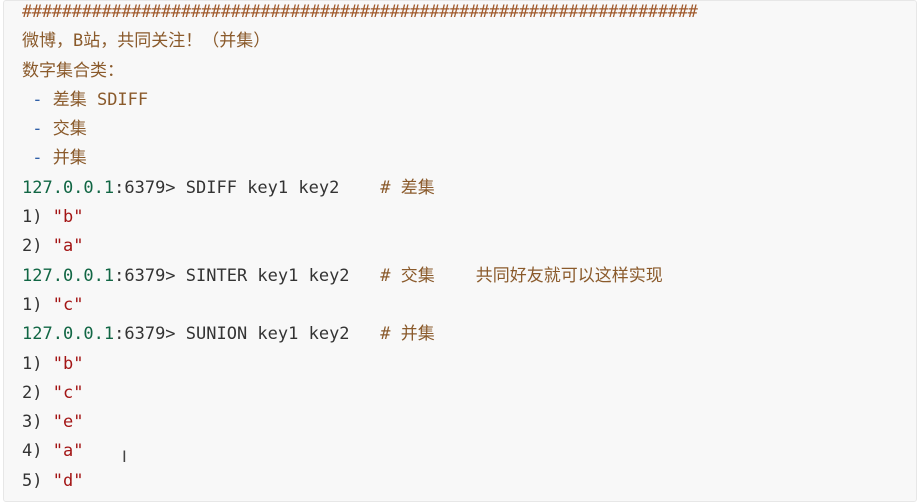 The image size is (924, 504). Describe the element at coordinates (469, 393) in the screenshot. I see `result-line: 2) "c"` at that location.